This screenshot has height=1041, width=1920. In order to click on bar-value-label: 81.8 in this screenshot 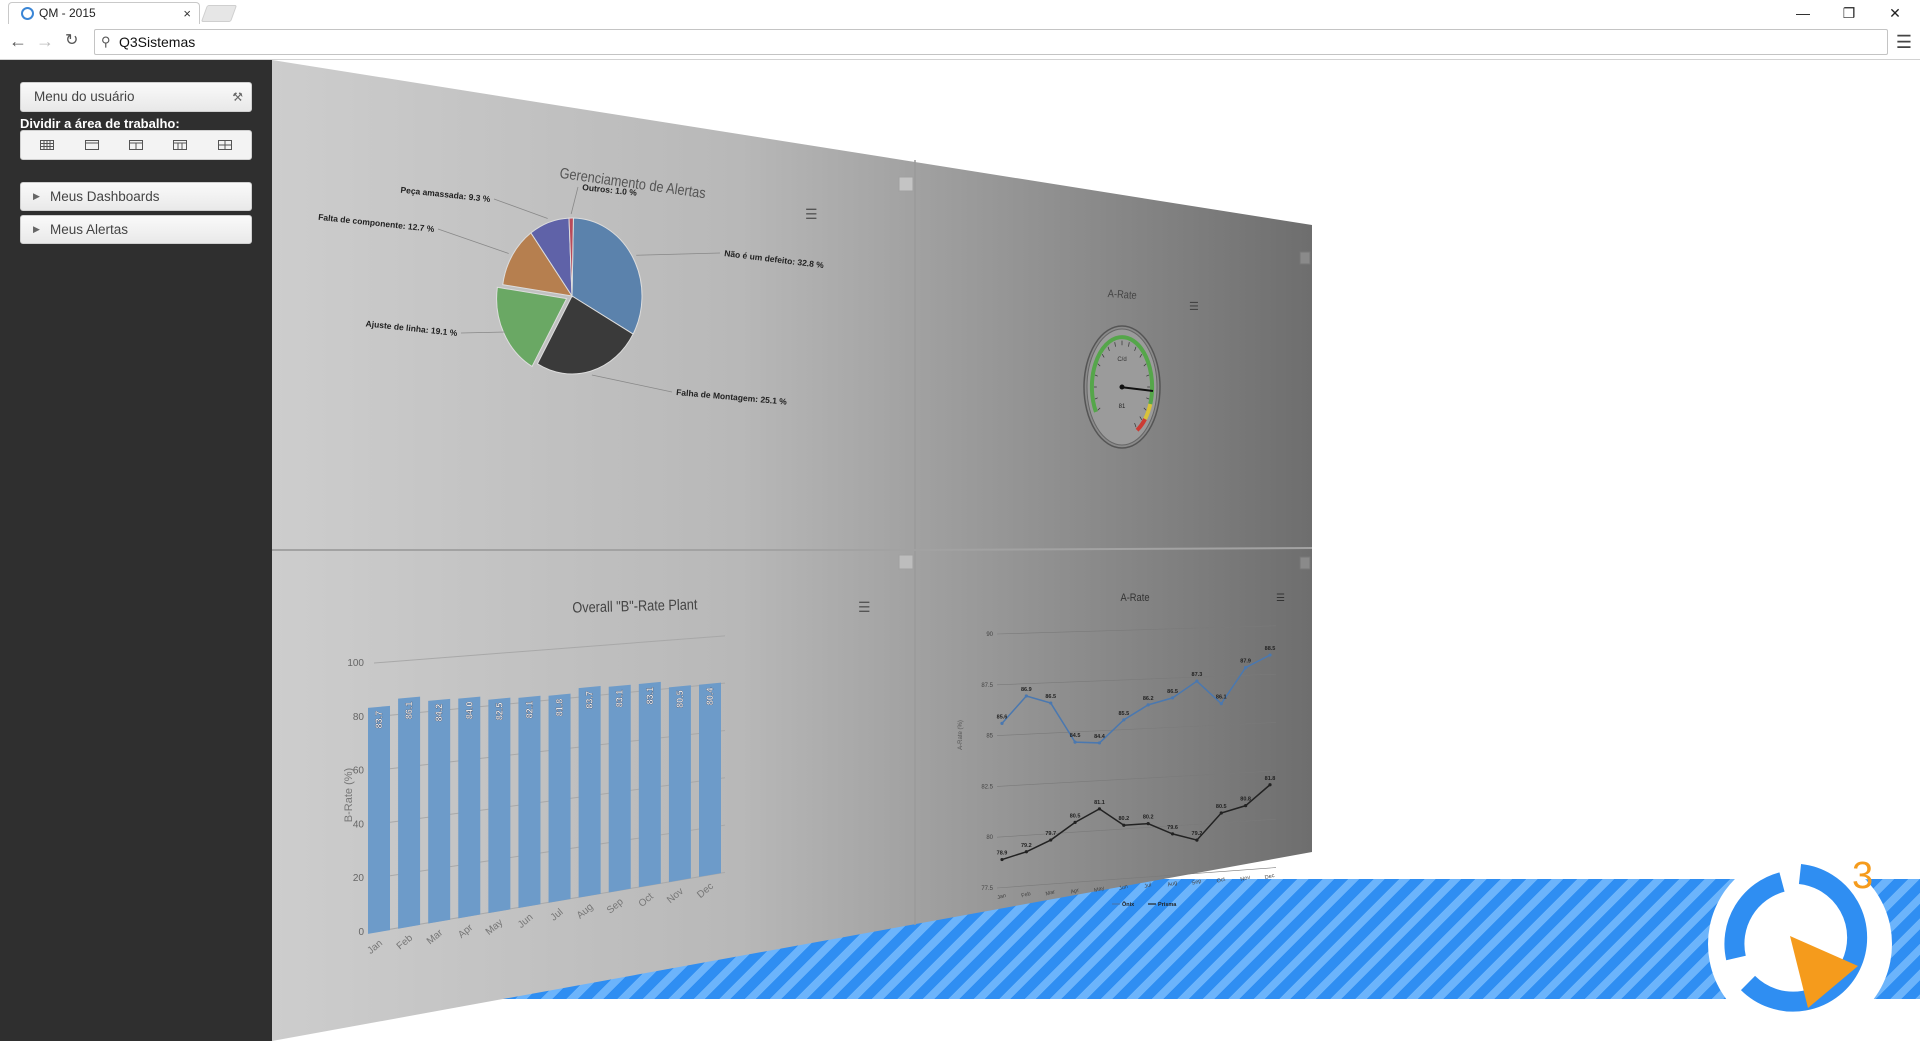, I will do `click(560, 708)`.